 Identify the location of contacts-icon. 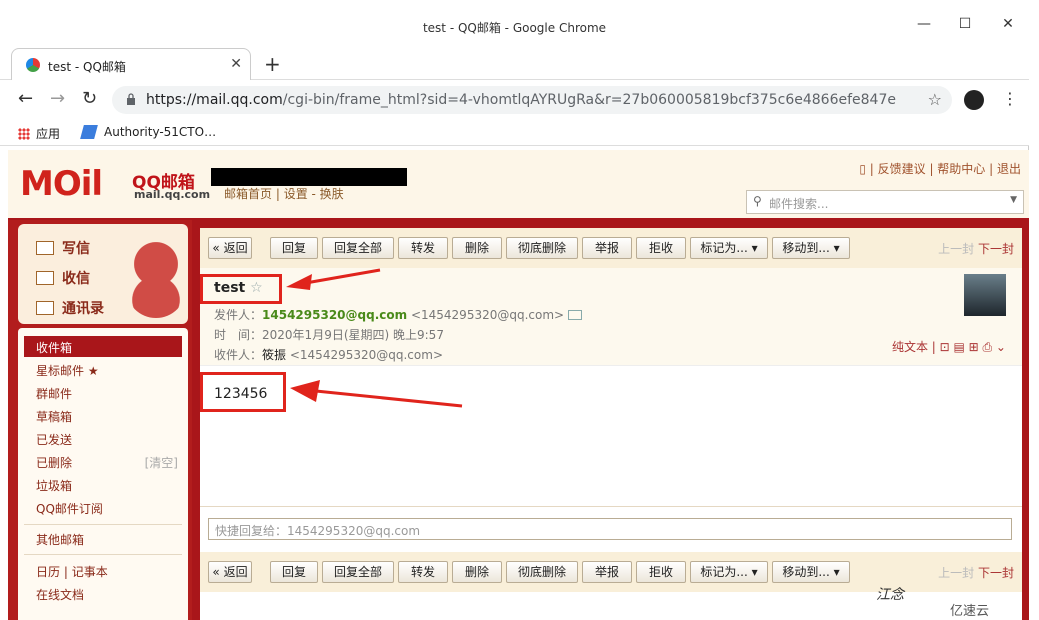
(45, 308).